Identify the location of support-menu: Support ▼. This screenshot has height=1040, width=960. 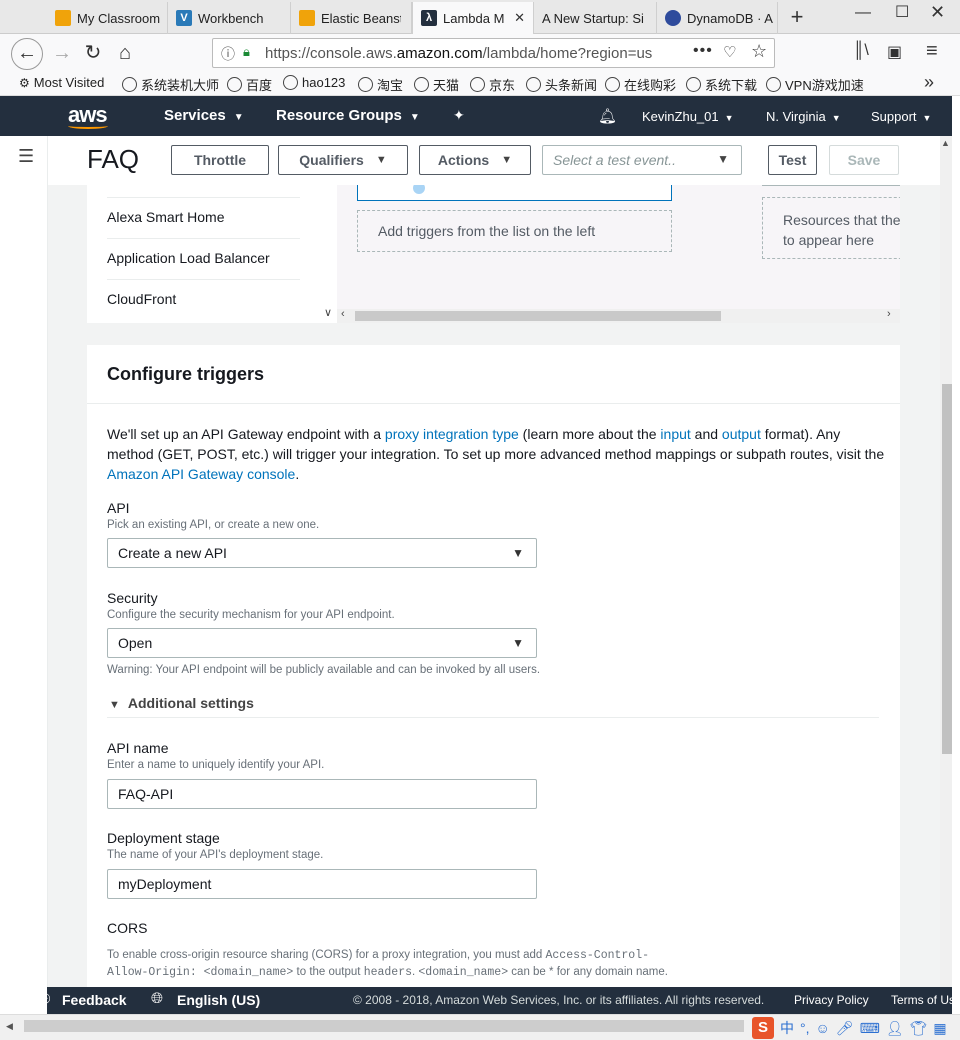
(901, 116).